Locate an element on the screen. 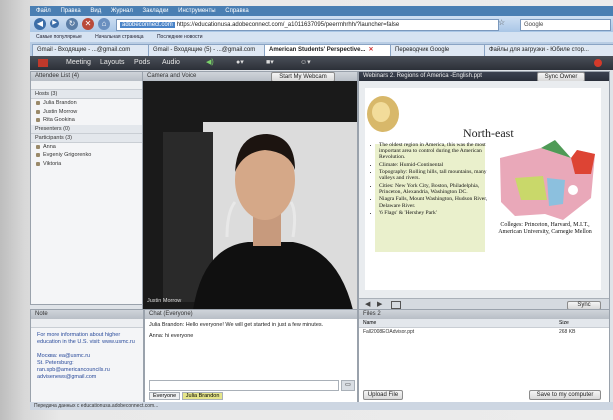 The width and height of the screenshot is (613, 420). tab-gmail-2: Gmail - Входящие (5) - ...@gmail.com is located at coordinates (207, 50).